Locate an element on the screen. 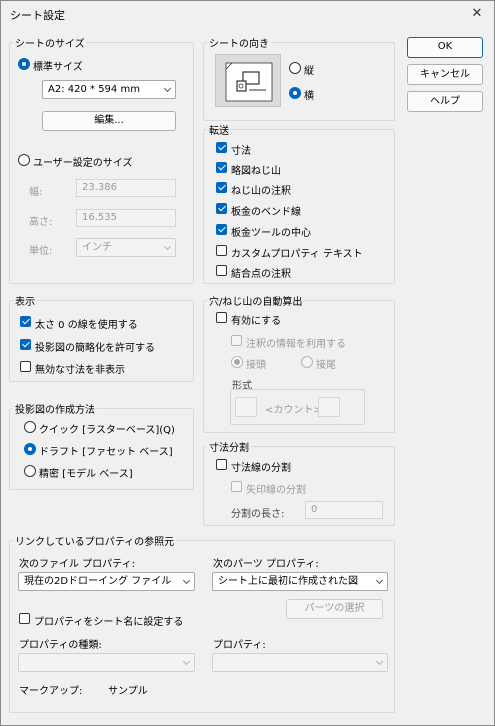  use-note-info-label: 注釈の情報を利用する is located at coordinates (296, 344).